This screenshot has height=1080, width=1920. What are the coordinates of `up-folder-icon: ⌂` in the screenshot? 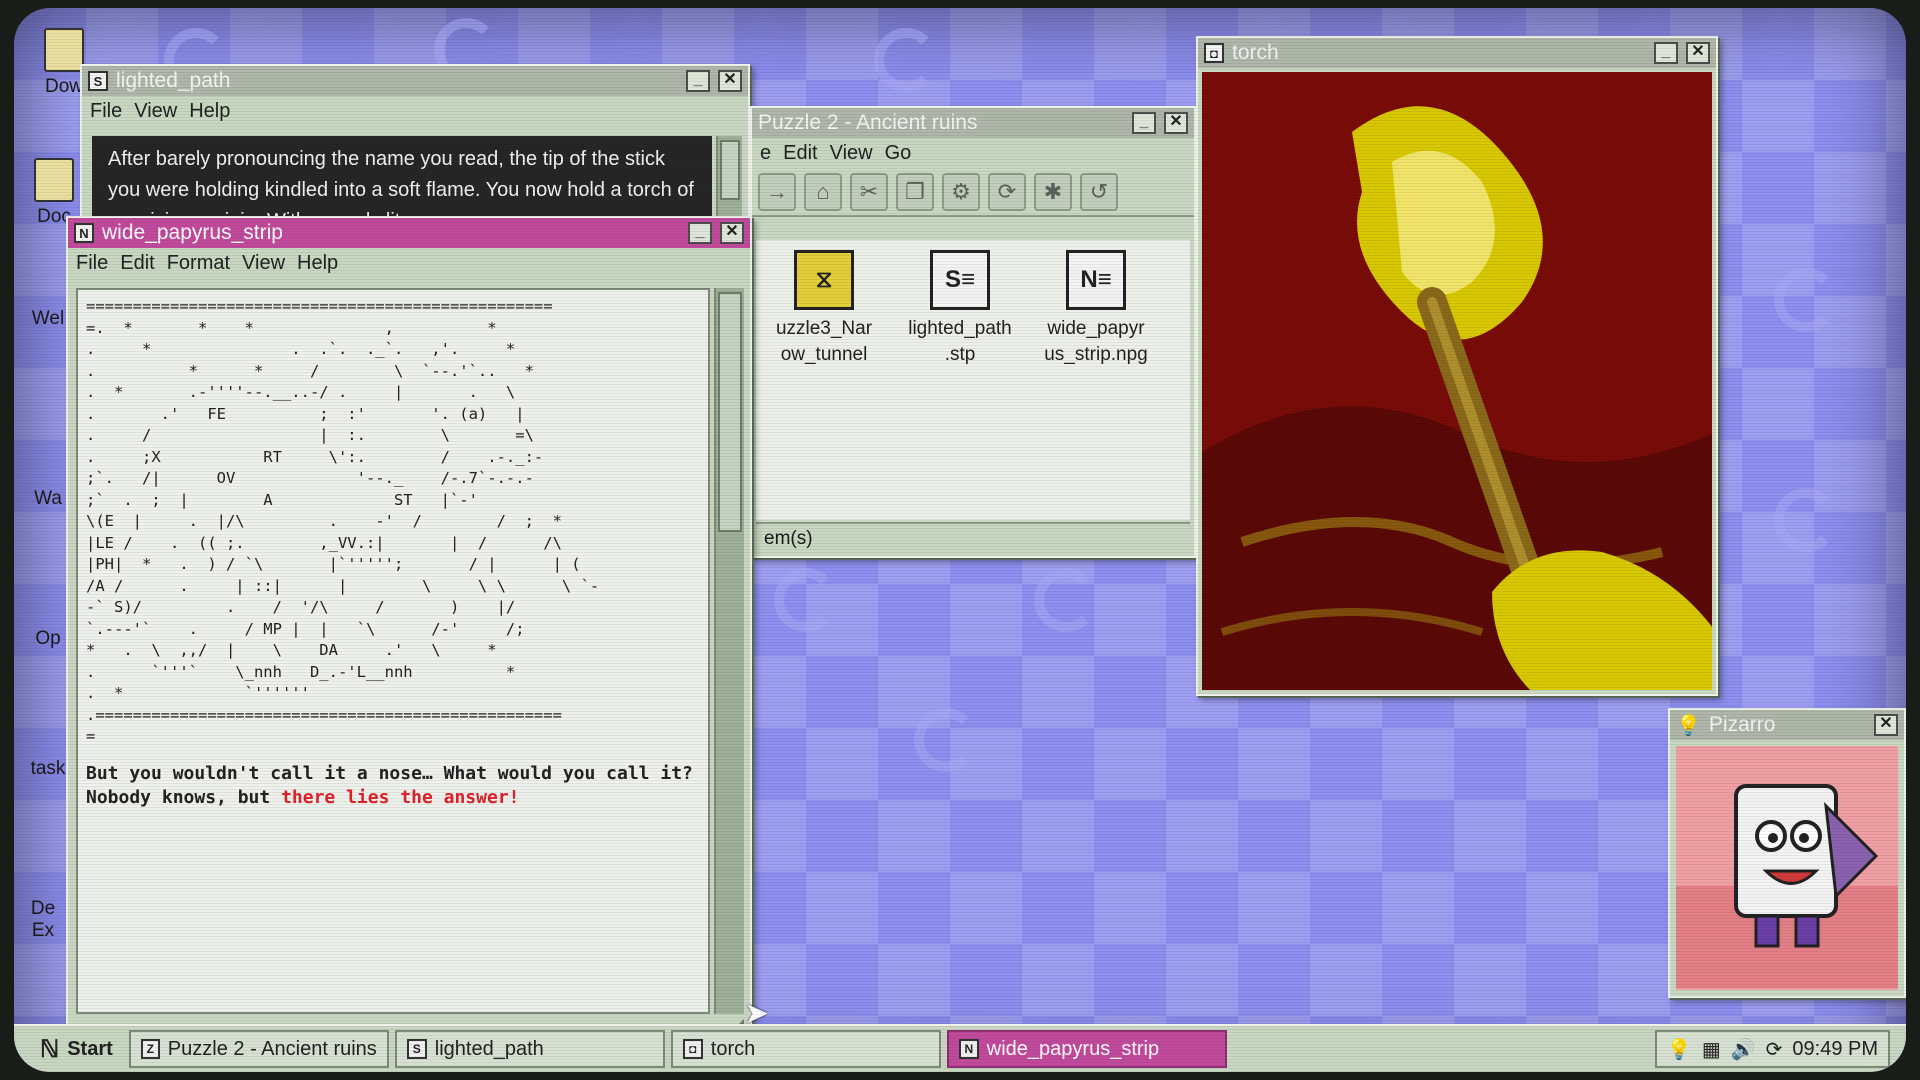 It's located at (823, 192).